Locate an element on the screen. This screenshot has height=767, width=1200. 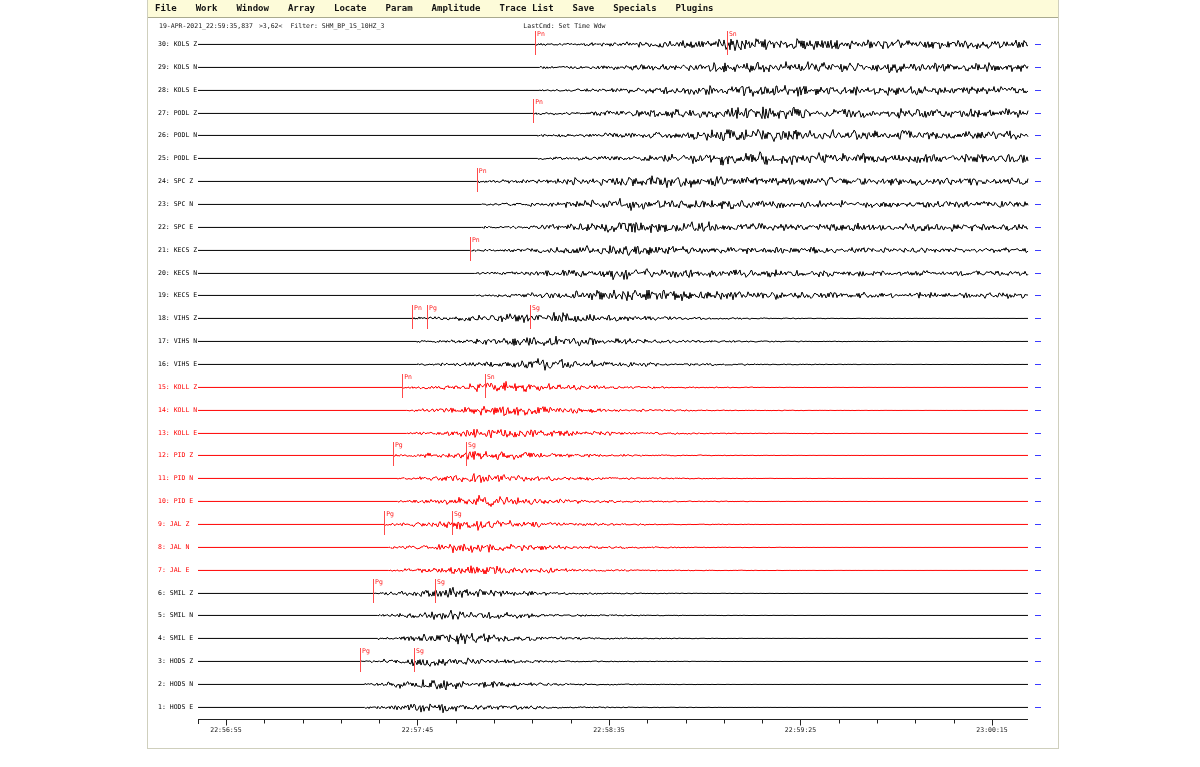
menu-item: Amplitude is located at coordinates (456, 8).